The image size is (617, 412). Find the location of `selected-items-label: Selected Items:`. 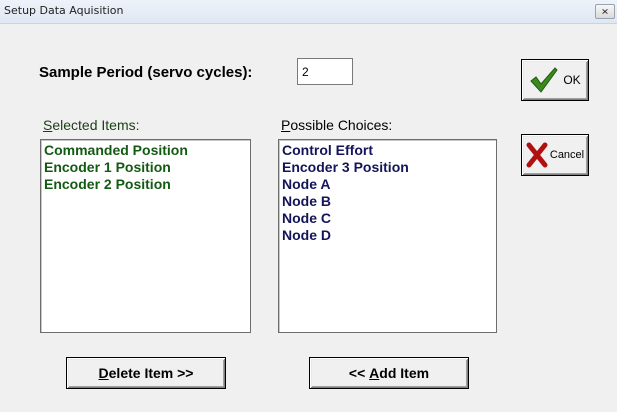

selected-items-label: Selected Items: is located at coordinates (91, 125).